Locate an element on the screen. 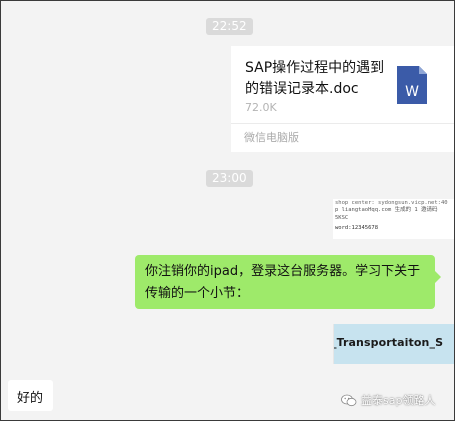  received-message-text: 好的 is located at coordinates (30, 398).